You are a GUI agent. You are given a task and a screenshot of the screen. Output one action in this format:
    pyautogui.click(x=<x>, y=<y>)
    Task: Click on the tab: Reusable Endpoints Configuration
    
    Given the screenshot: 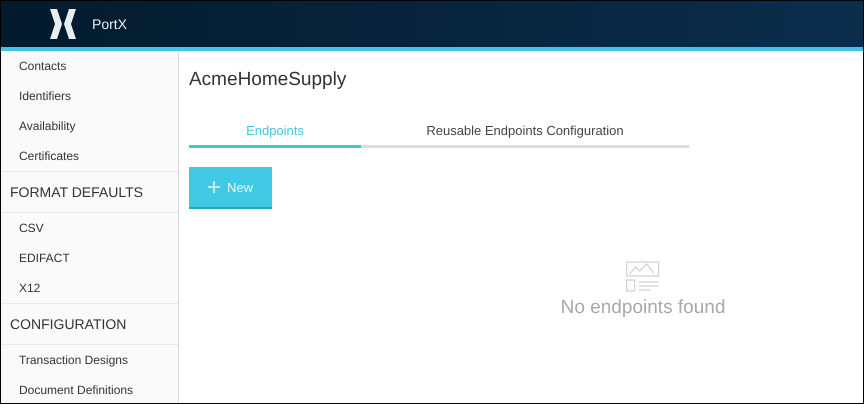 What is the action you would take?
    pyautogui.click(x=525, y=133)
    